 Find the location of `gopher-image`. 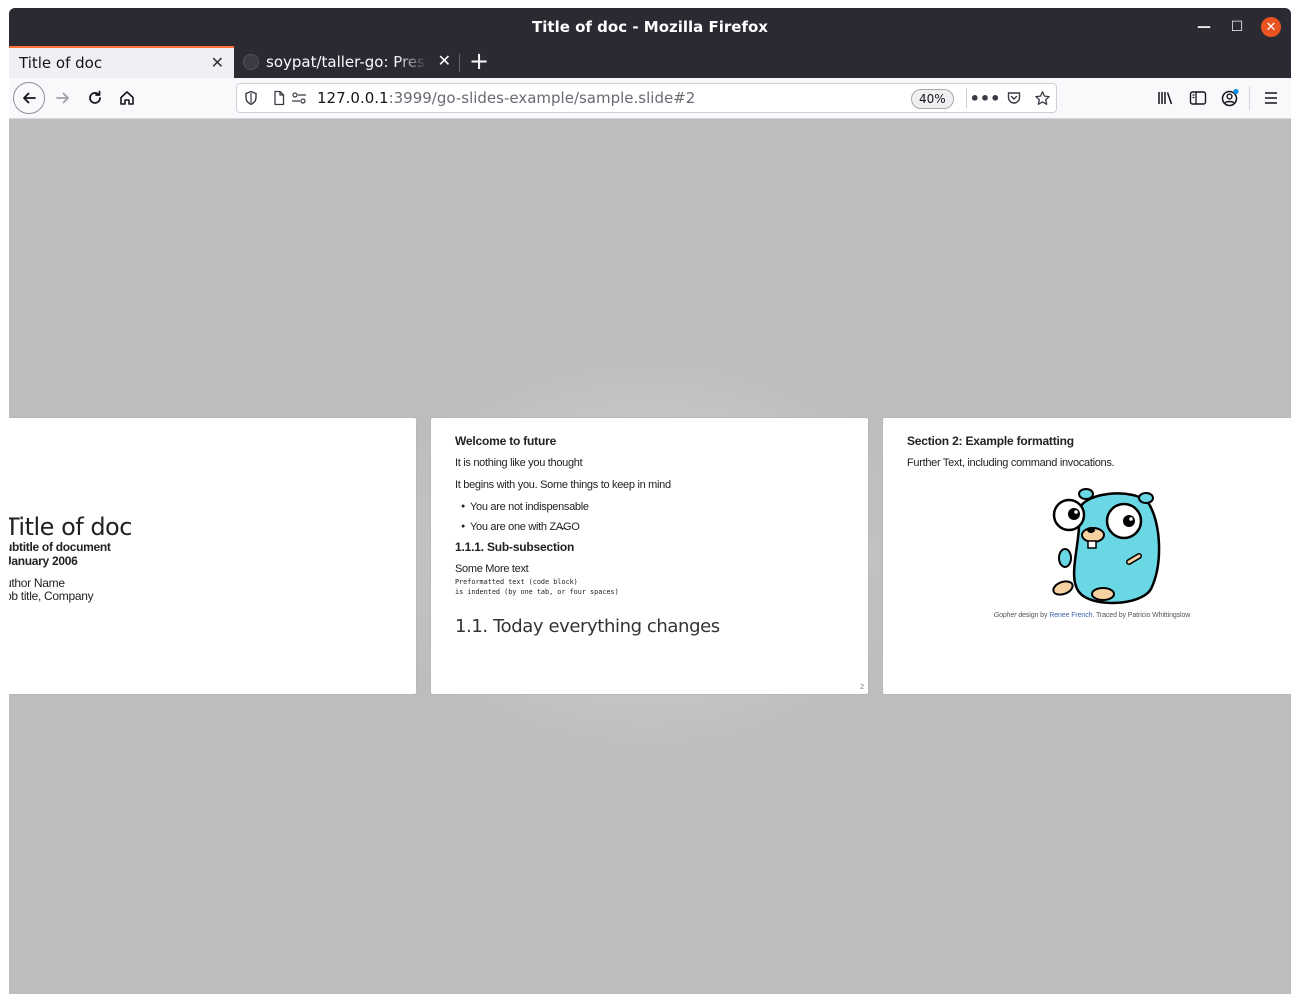

gopher-image is located at coordinates (1106, 546).